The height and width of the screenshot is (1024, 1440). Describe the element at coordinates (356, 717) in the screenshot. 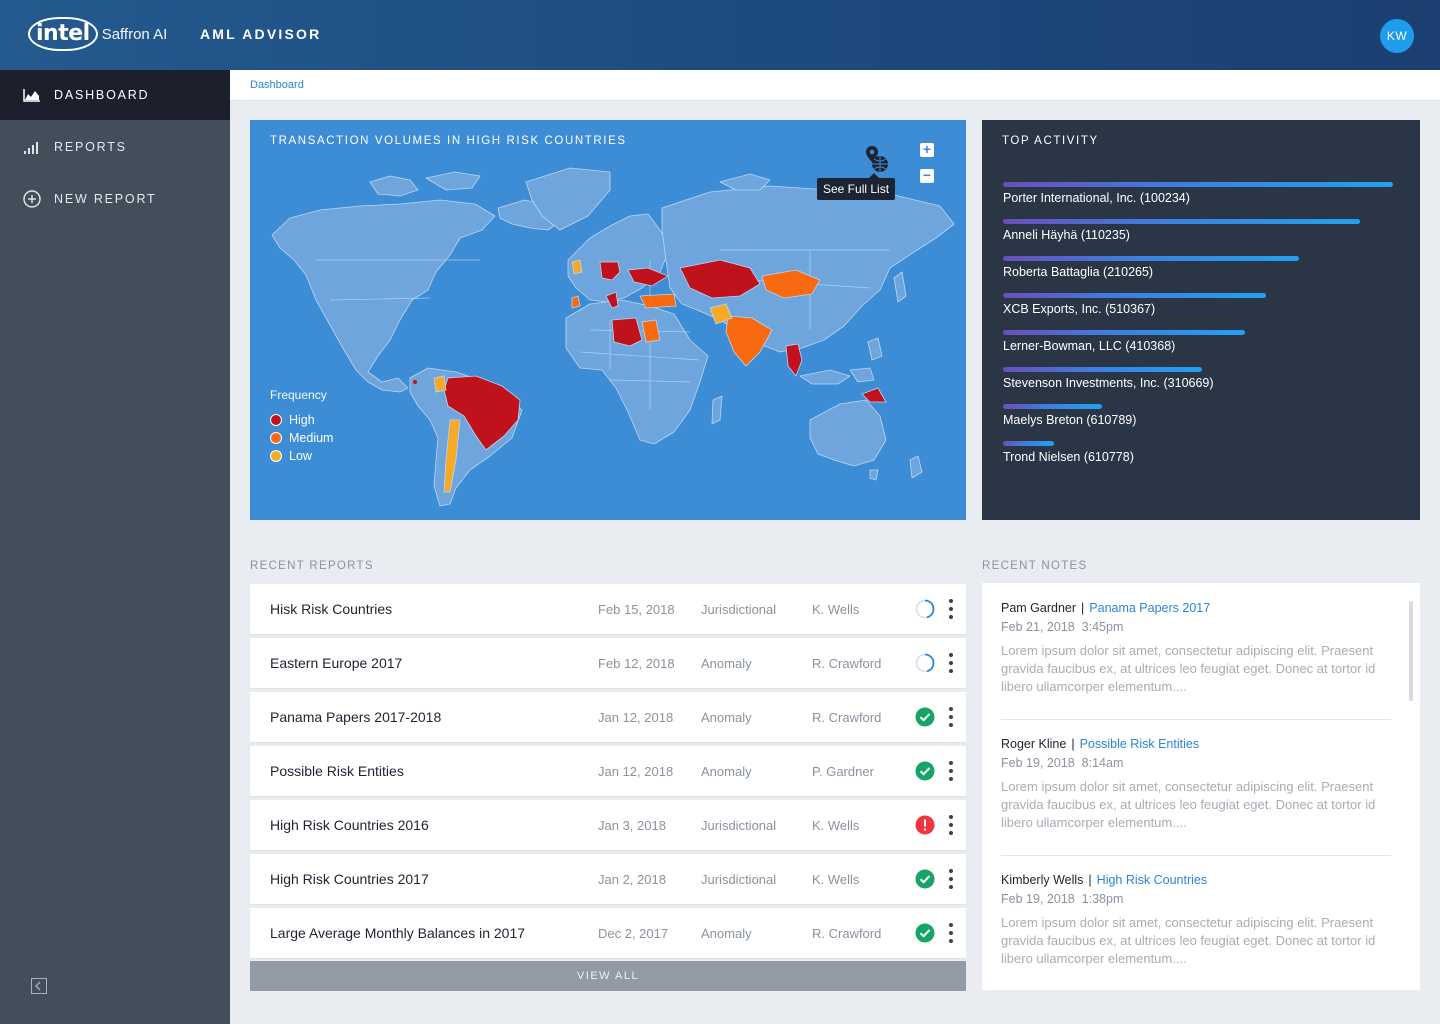

I see `report-name: Panama Papers 2017-2018` at that location.